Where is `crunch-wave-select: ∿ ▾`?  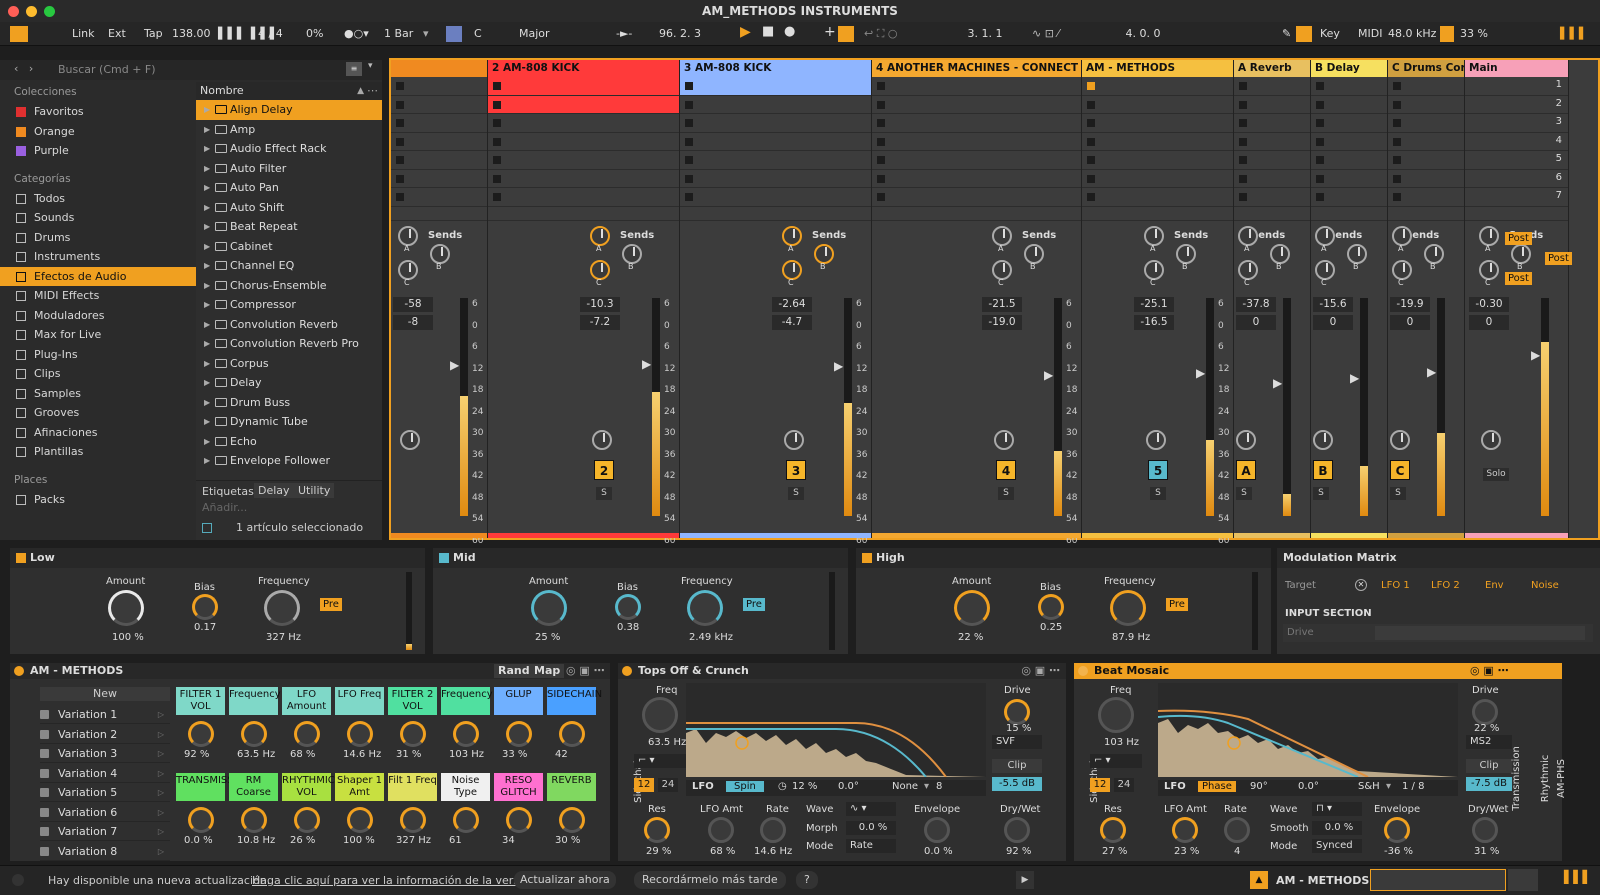
crunch-wave-select: ∿ ▾ is located at coordinates (871, 809).